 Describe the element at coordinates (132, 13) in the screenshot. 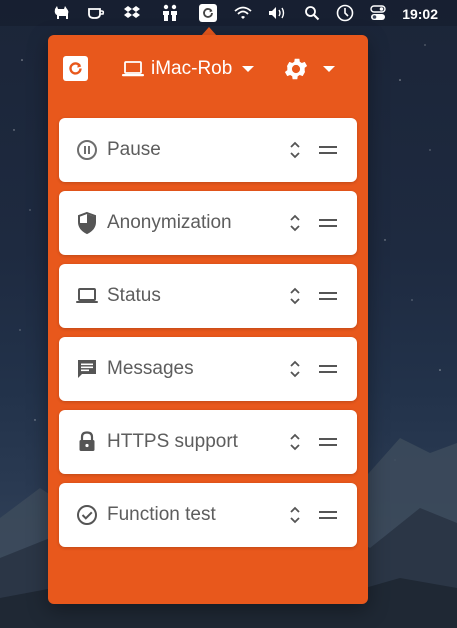

I see `dropbox-icon` at that location.